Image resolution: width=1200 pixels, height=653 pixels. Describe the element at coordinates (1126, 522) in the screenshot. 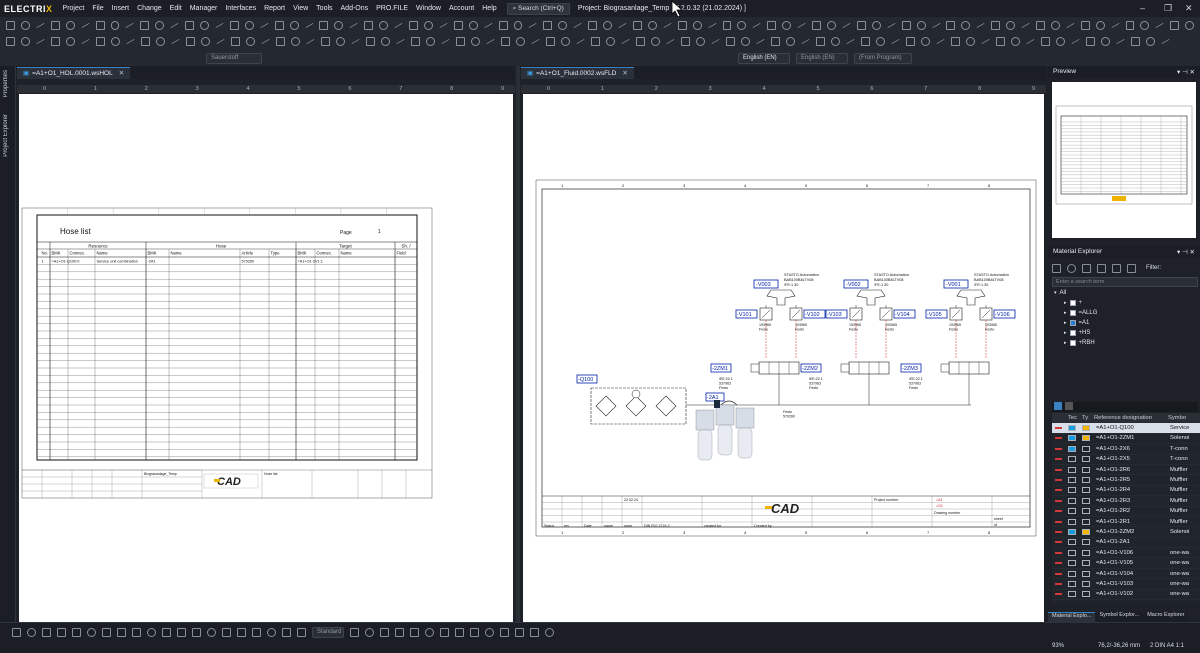

I see `table-row: =A1+O1-2R1 Muffler` at that location.